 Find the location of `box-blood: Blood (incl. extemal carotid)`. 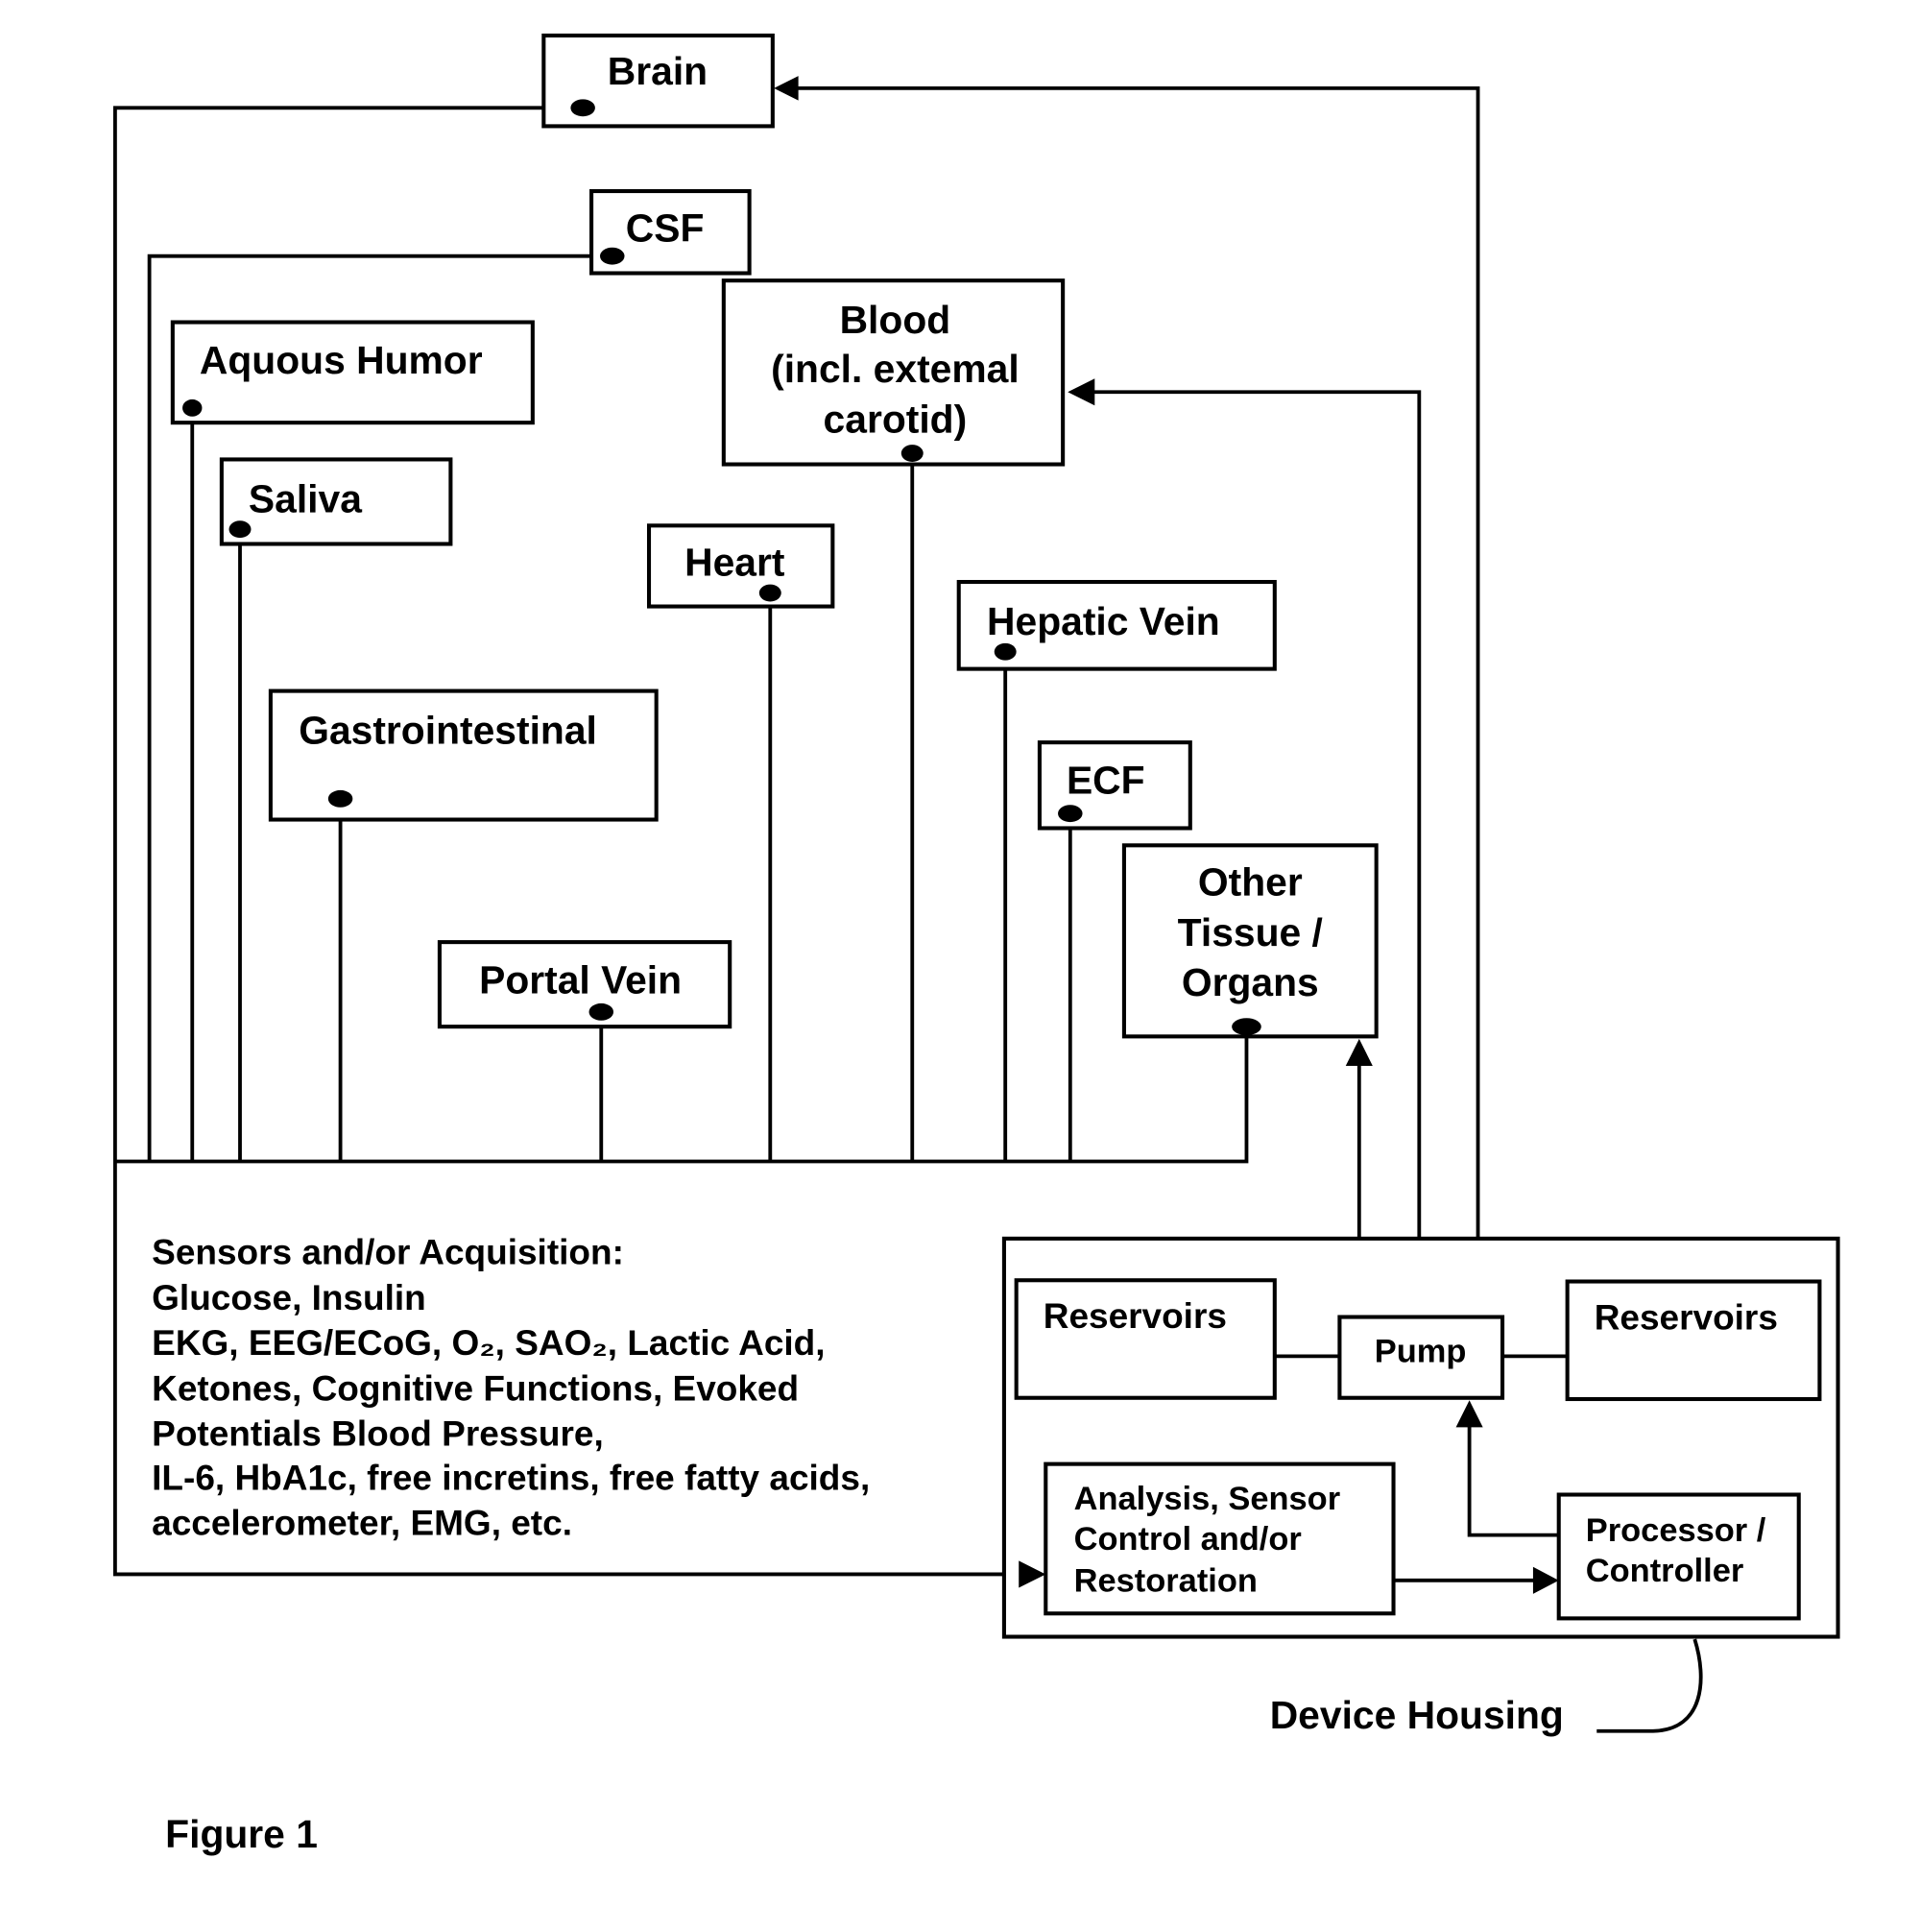

box-blood: Blood (incl. extemal carotid) is located at coordinates (893, 372).